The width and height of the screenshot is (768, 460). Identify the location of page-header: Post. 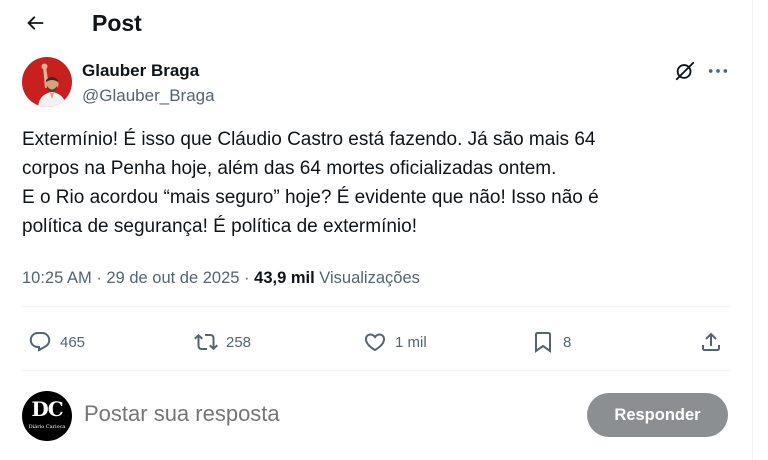
(376, 23).